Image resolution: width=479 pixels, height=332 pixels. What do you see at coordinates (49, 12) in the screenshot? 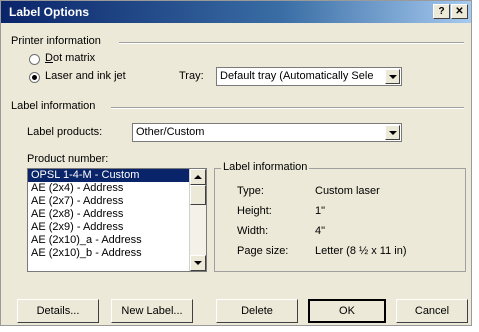
I see `dialog-title: Label Options` at bounding box center [49, 12].